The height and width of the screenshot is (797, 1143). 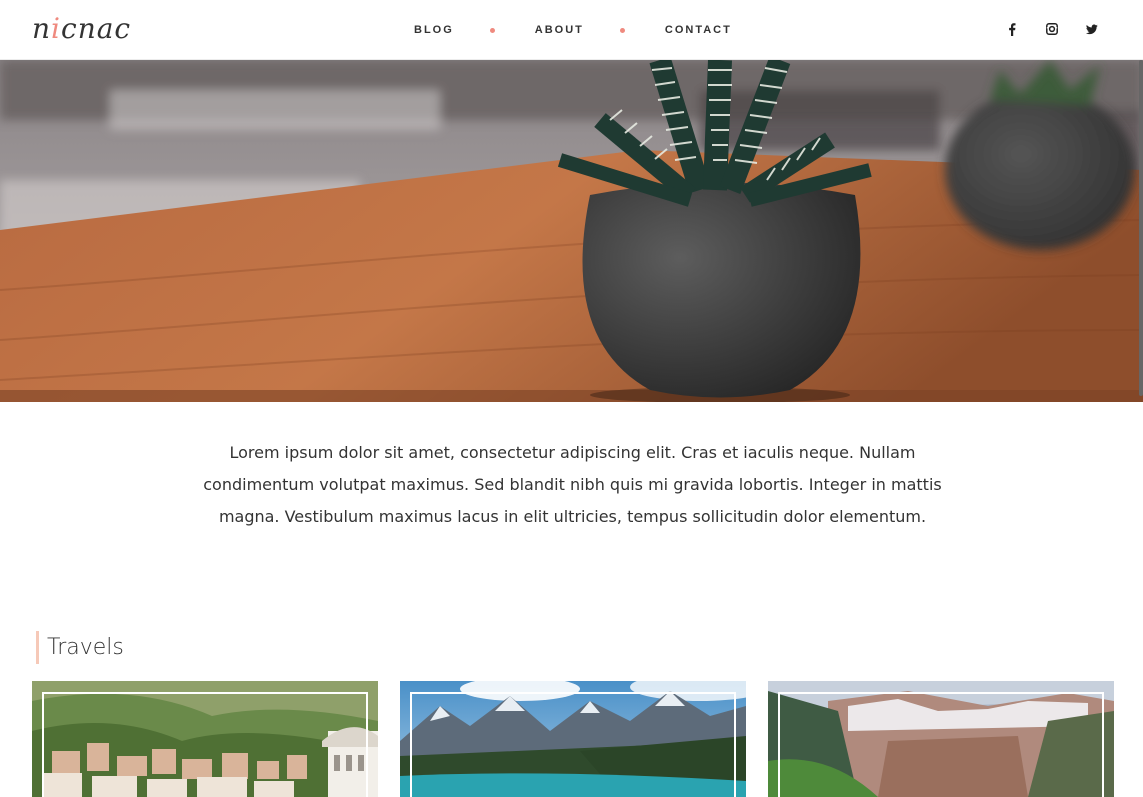 I want to click on site-logo: nicnac, so click(x=81, y=29).